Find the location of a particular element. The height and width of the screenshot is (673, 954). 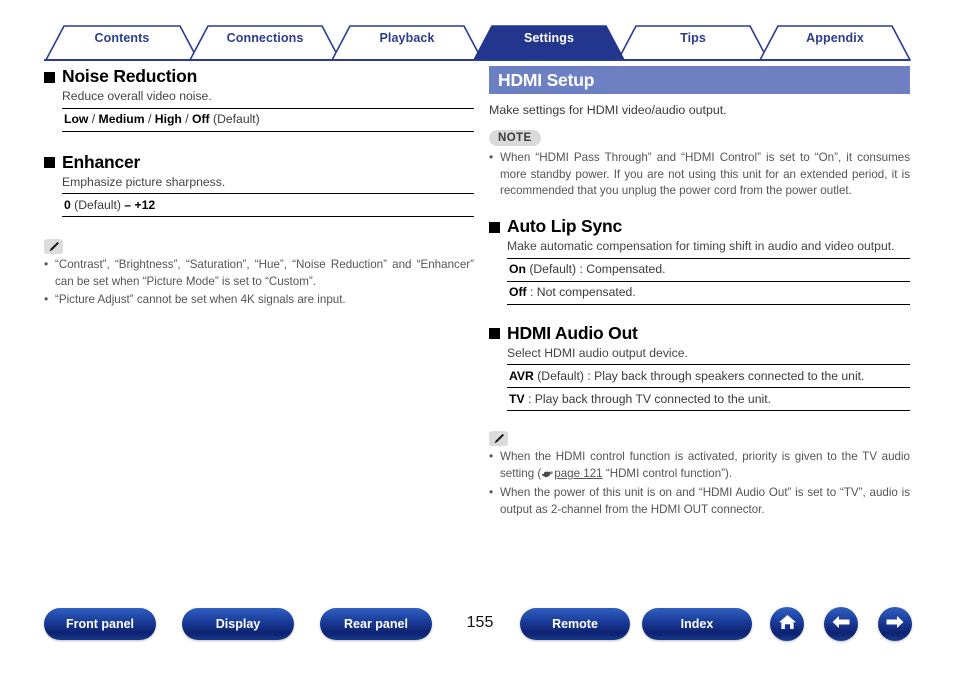

option-key: TV is located at coordinates (517, 398).